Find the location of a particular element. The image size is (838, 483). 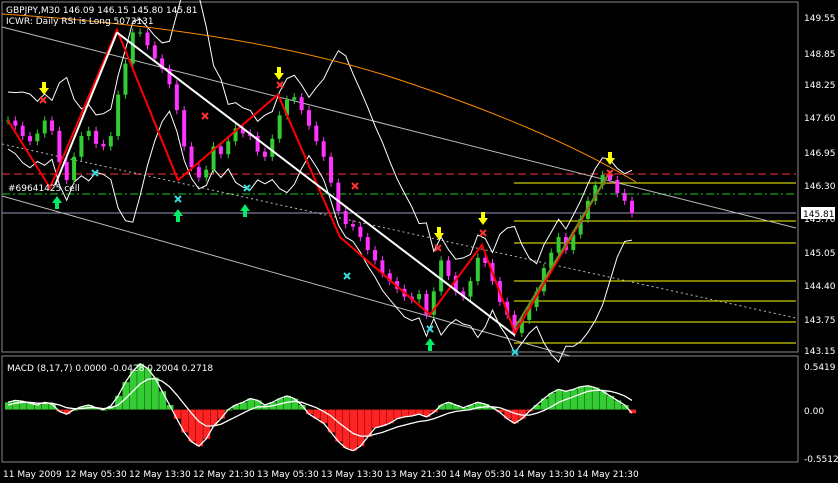

price-tick: 146.30 is located at coordinates (820, 187).